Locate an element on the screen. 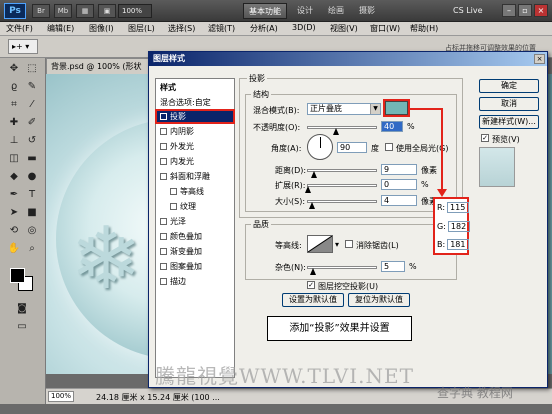 This screenshot has width=552, height=414. bridge-icon: Br is located at coordinates (41, 11).